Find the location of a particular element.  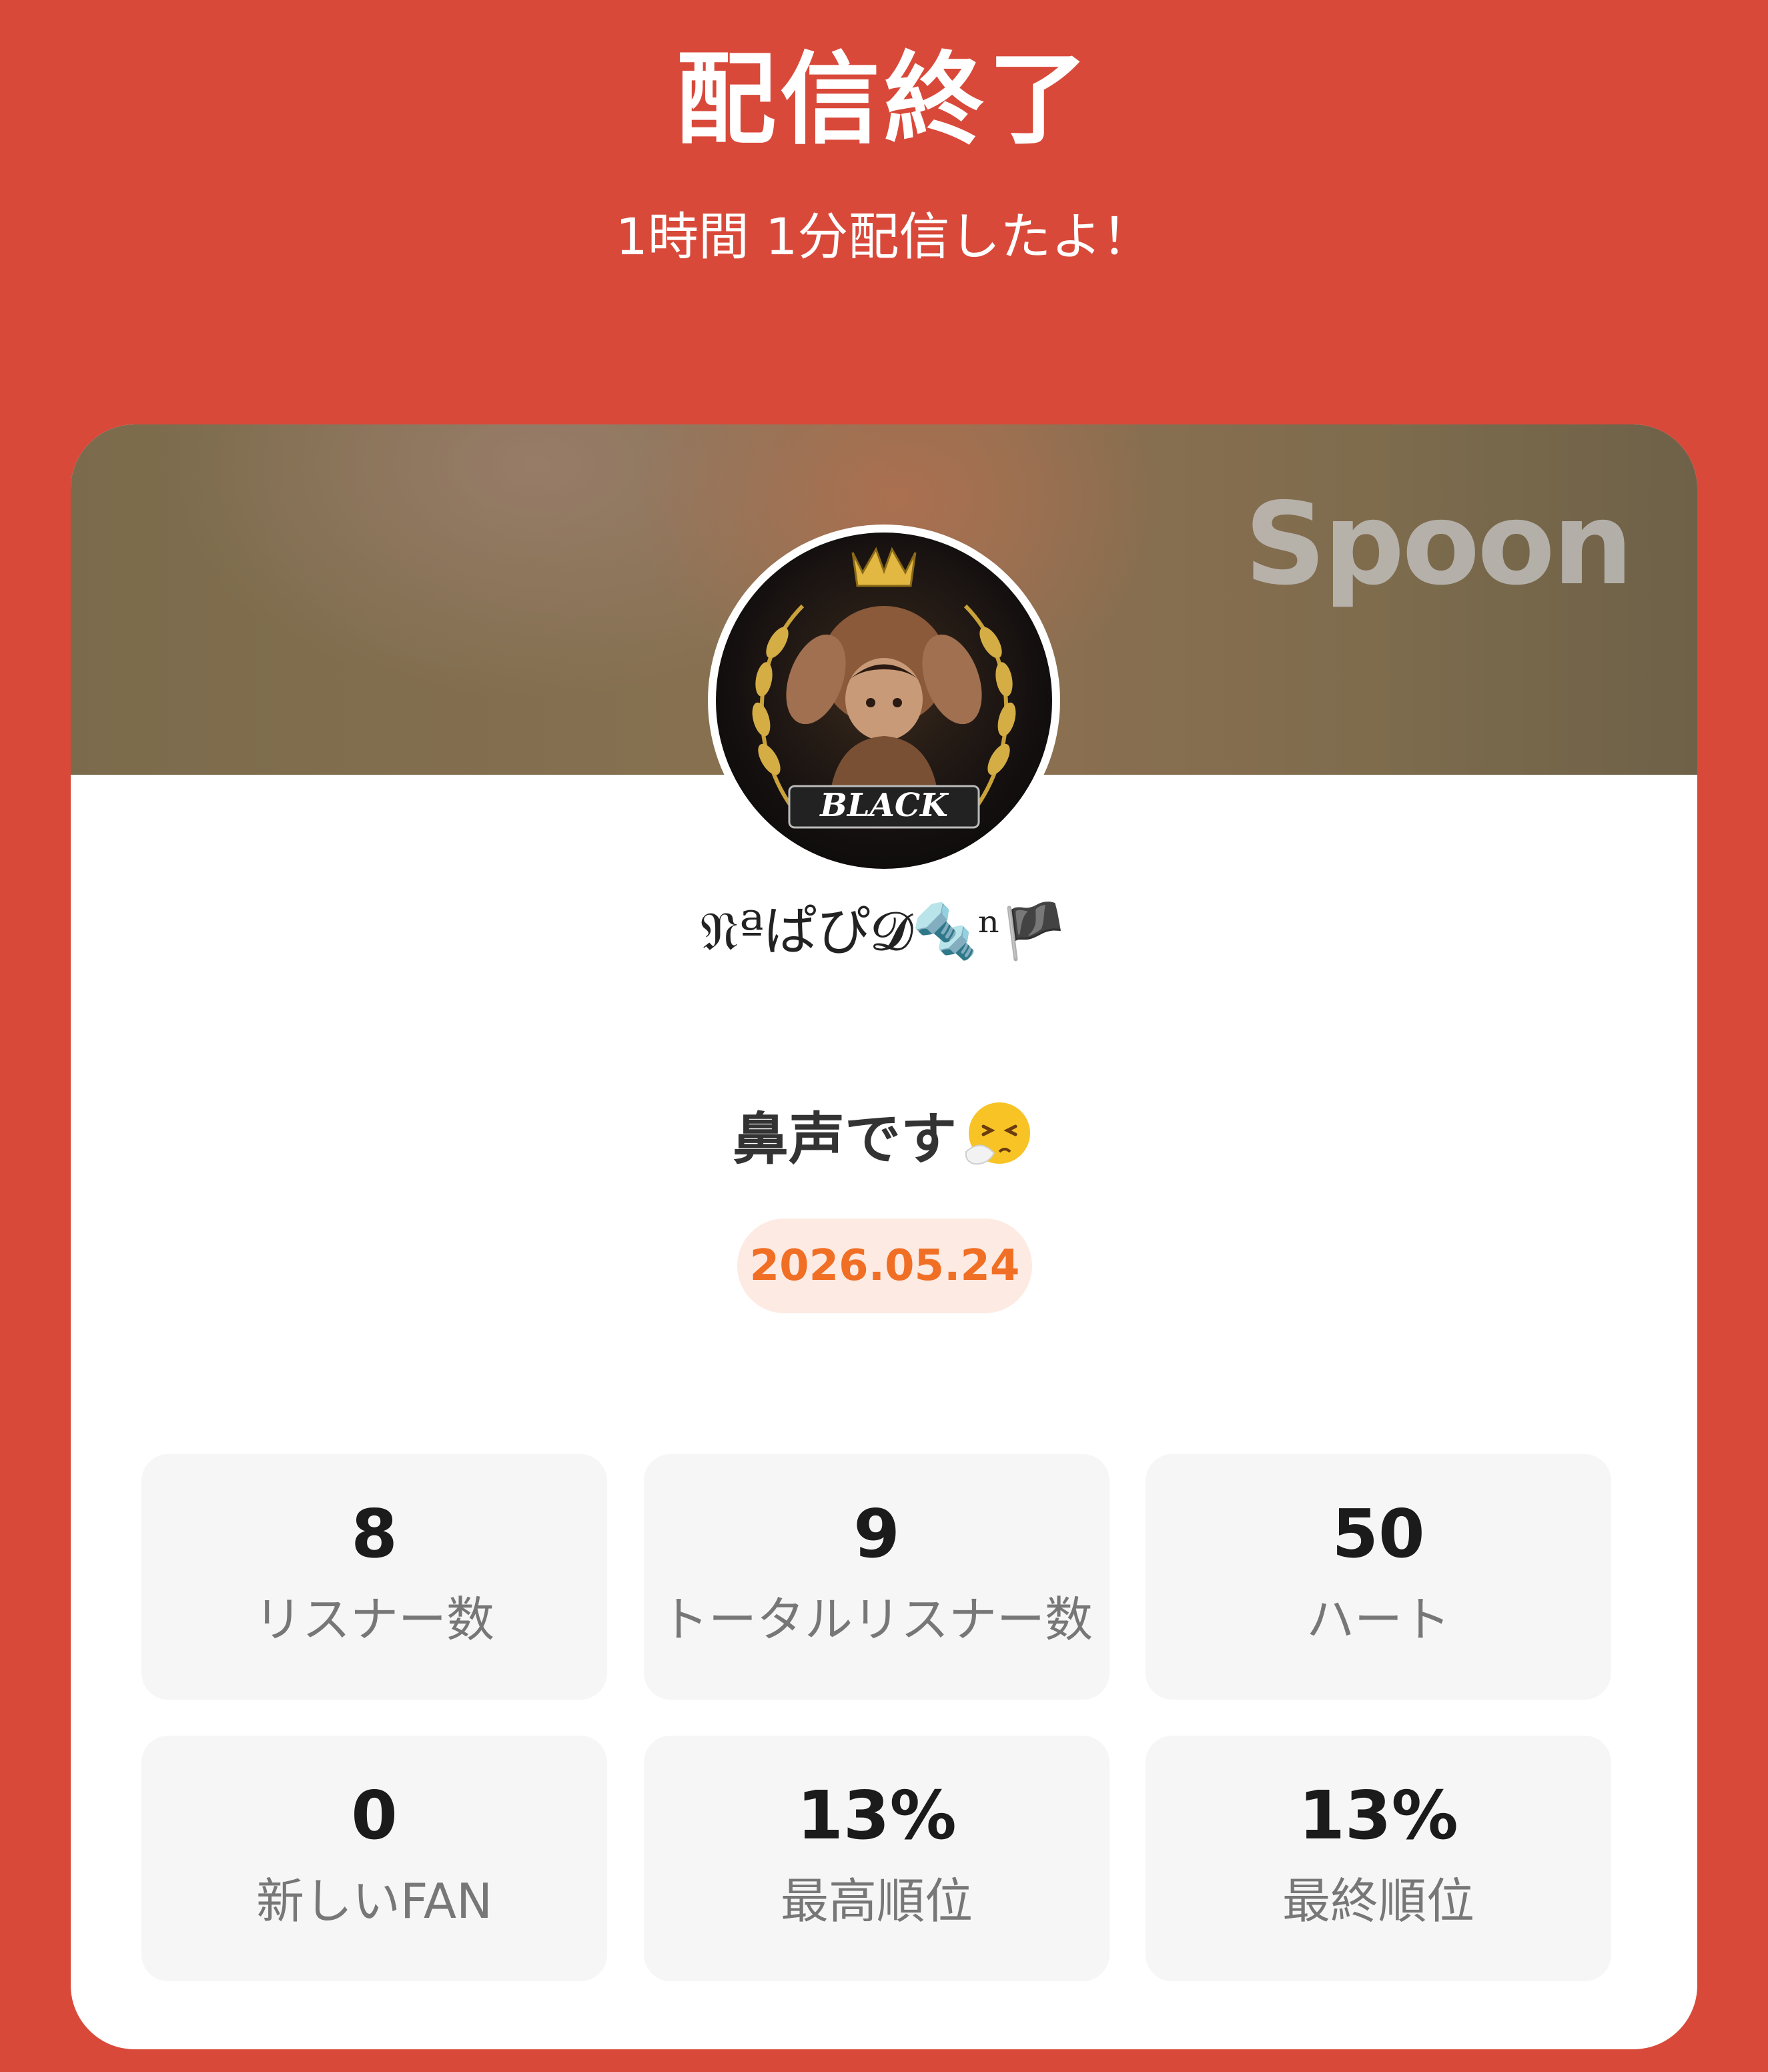

stream-title: 鼻声です is located at coordinates (884, 1138).